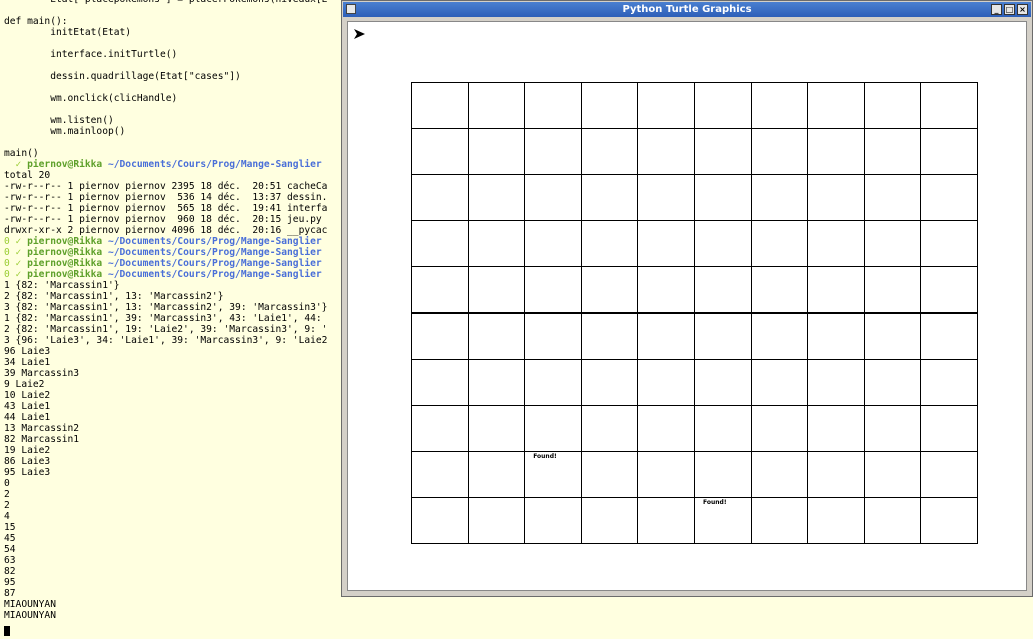 The image size is (1033, 639). What do you see at coordinates (1009, 9) in the screenshot?
I see `maximize-button: □` at bounding box center [1009, 9].